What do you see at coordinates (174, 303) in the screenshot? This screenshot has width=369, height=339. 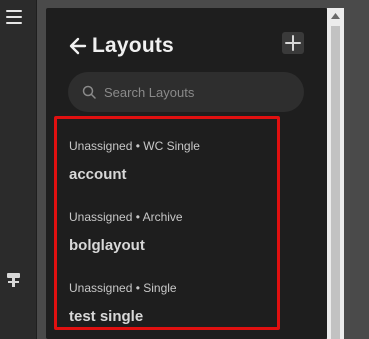 I see `list-item: Unassigned • Single test single` at bounding box center [174, 303].